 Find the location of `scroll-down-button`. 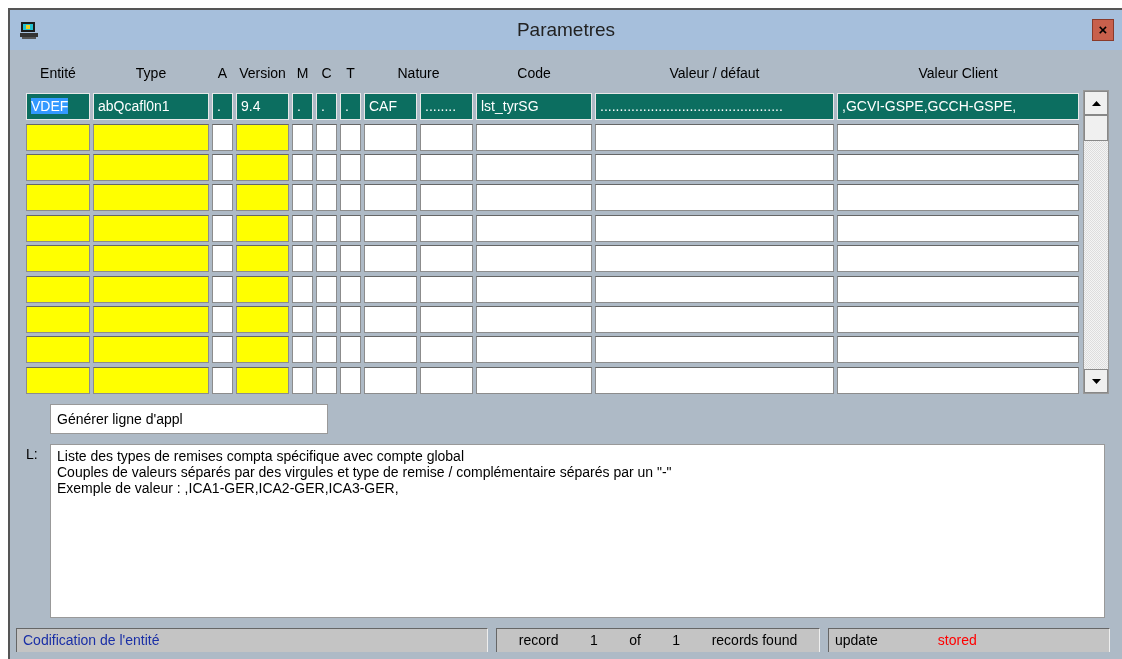

scroll-down-button is located at coordinates (1096, 381).